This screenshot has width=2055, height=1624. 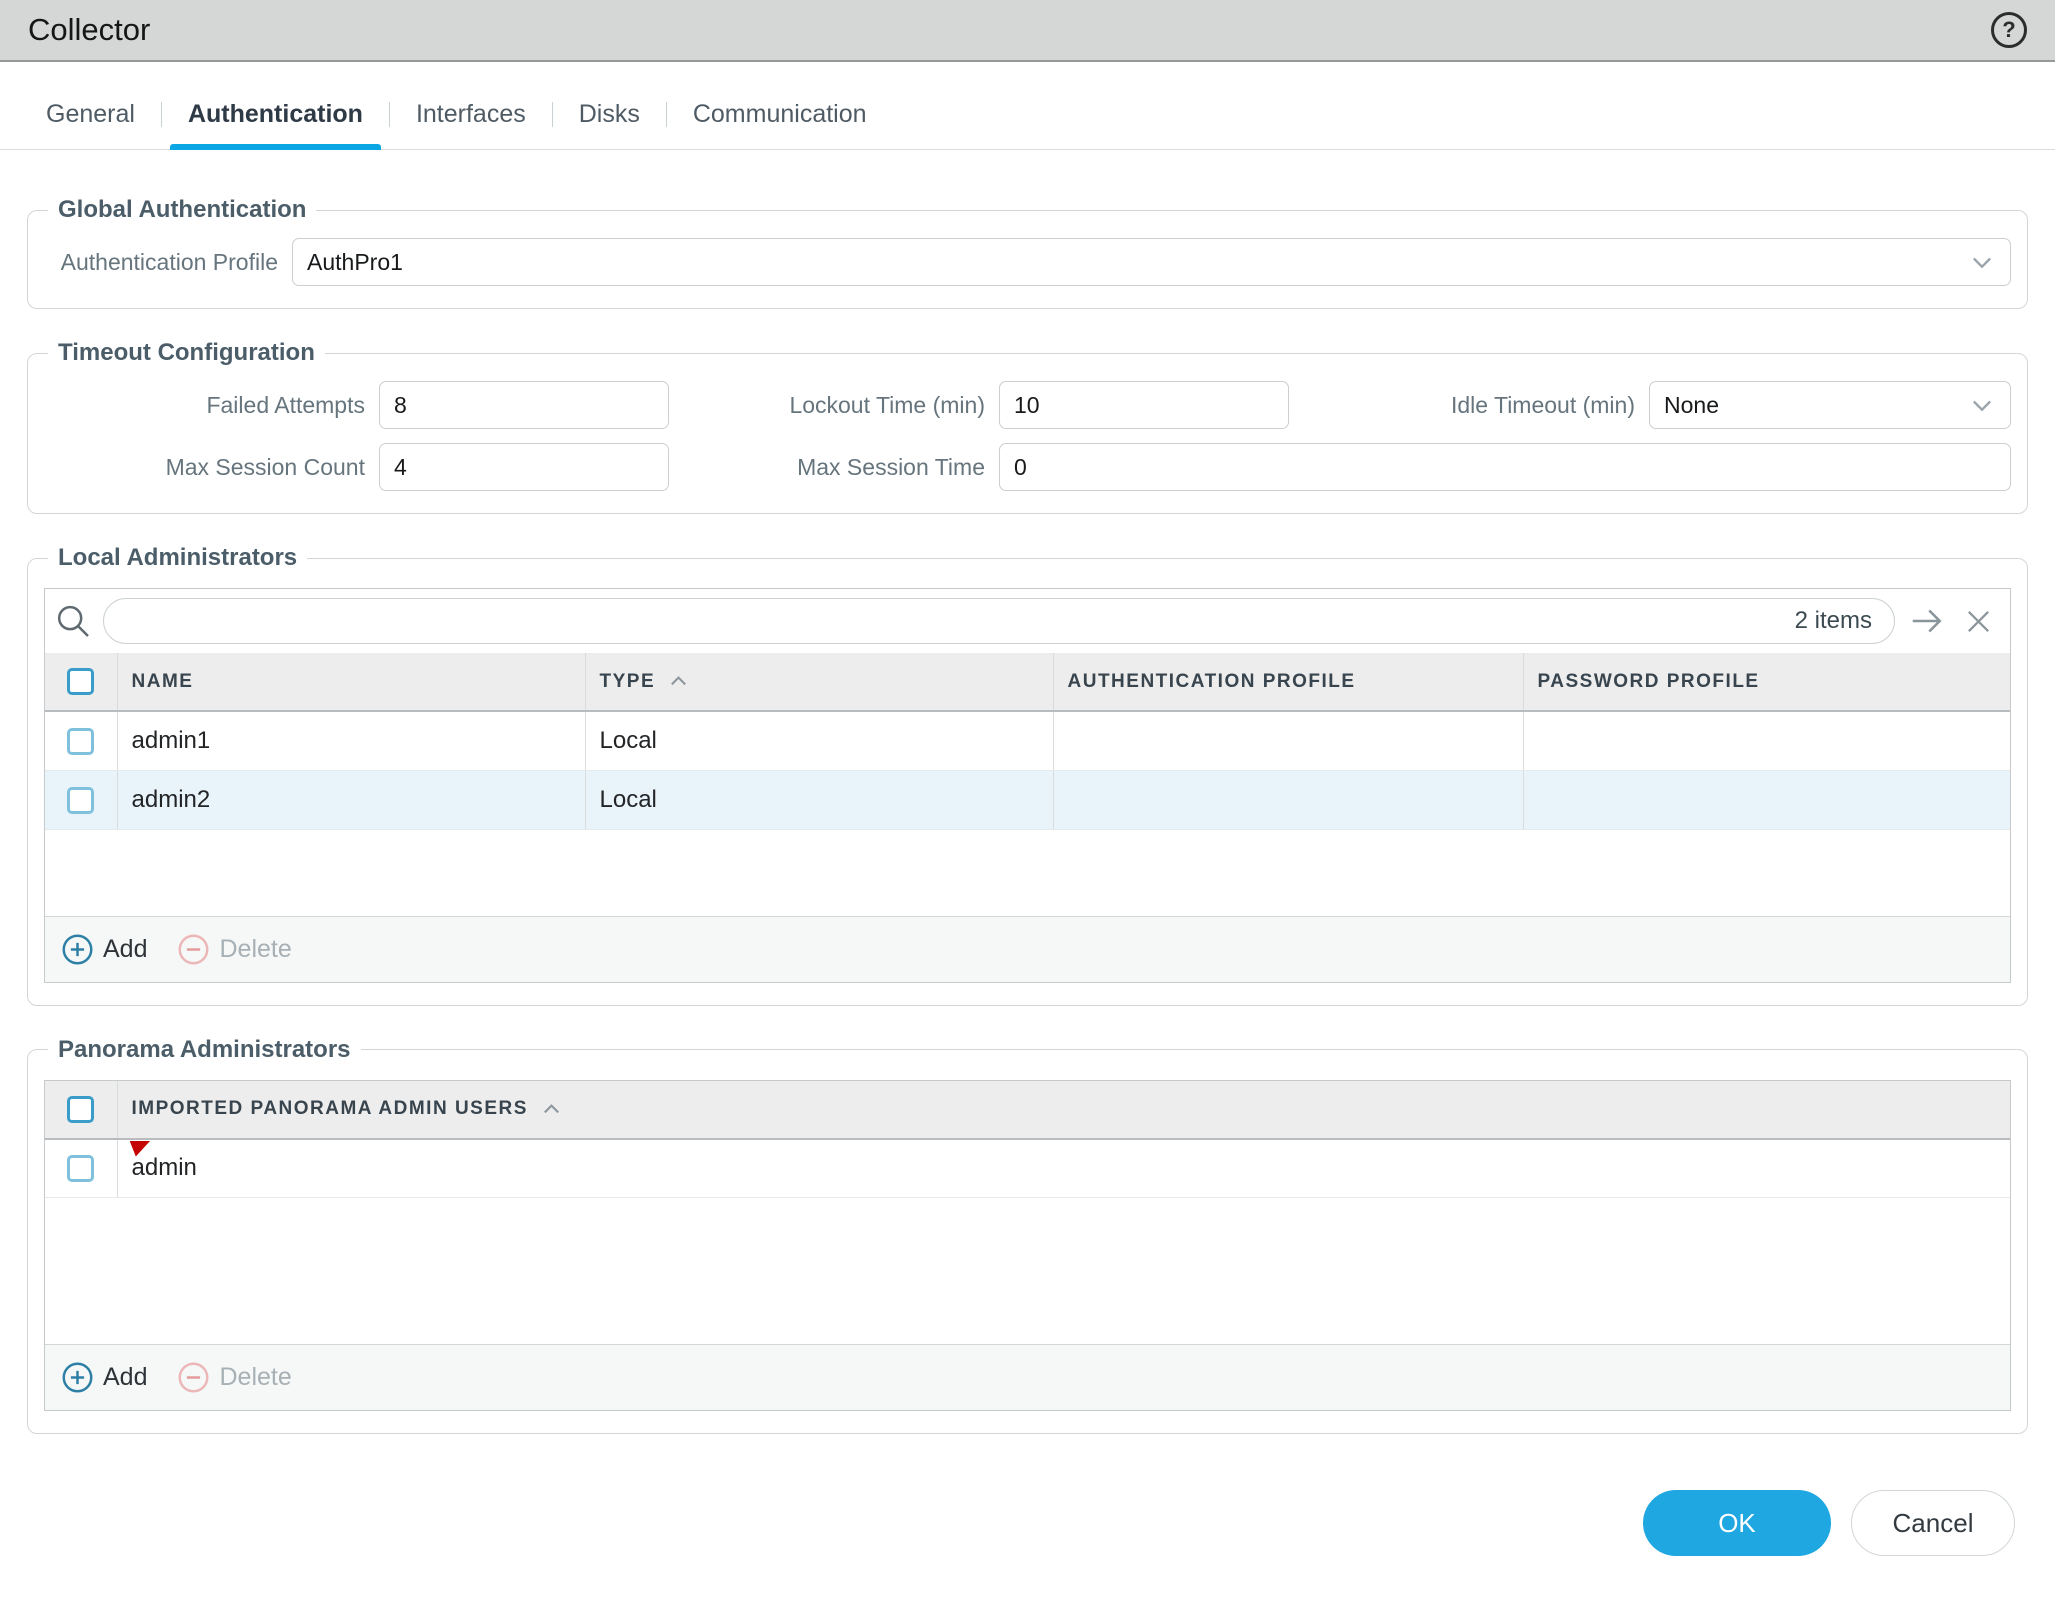 I want to click on tab-authentication: Authentication, so click(x=275, y=119).